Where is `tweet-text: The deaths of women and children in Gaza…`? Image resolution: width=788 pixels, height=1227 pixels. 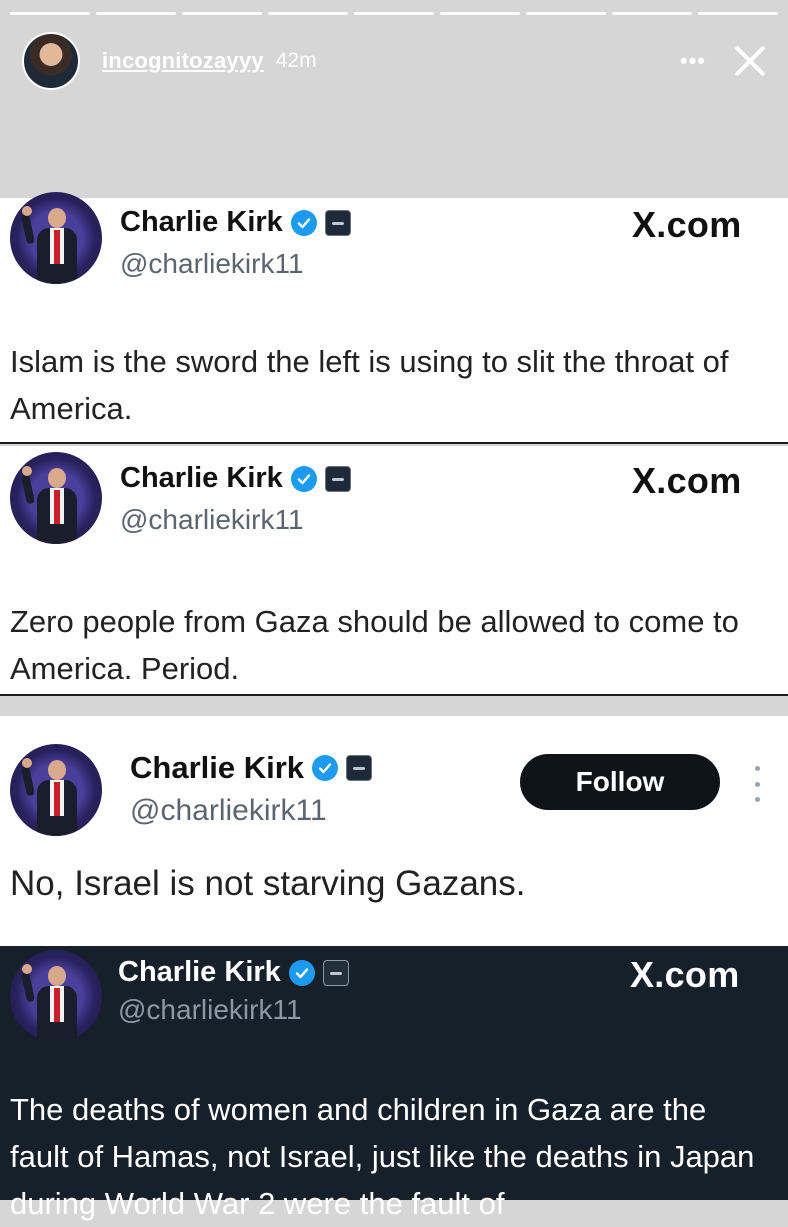 tweet-text: The deaths of women and children in Gaza… is located at coordinates (382, 1156).